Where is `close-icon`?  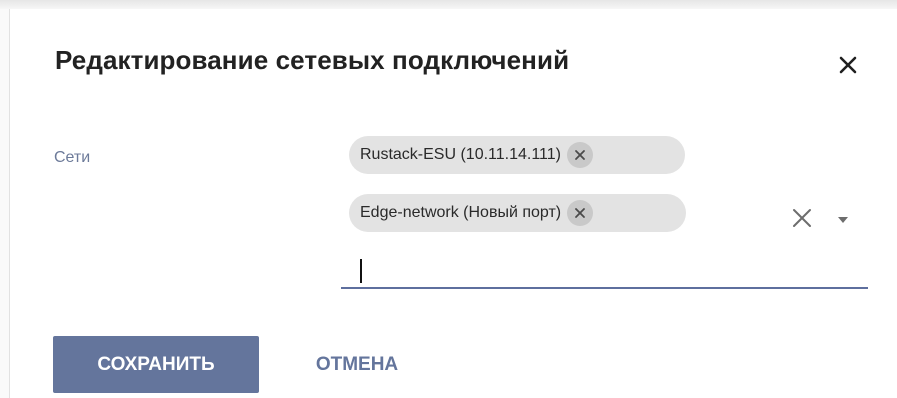
close-icon is located at coordinates (848, 65).